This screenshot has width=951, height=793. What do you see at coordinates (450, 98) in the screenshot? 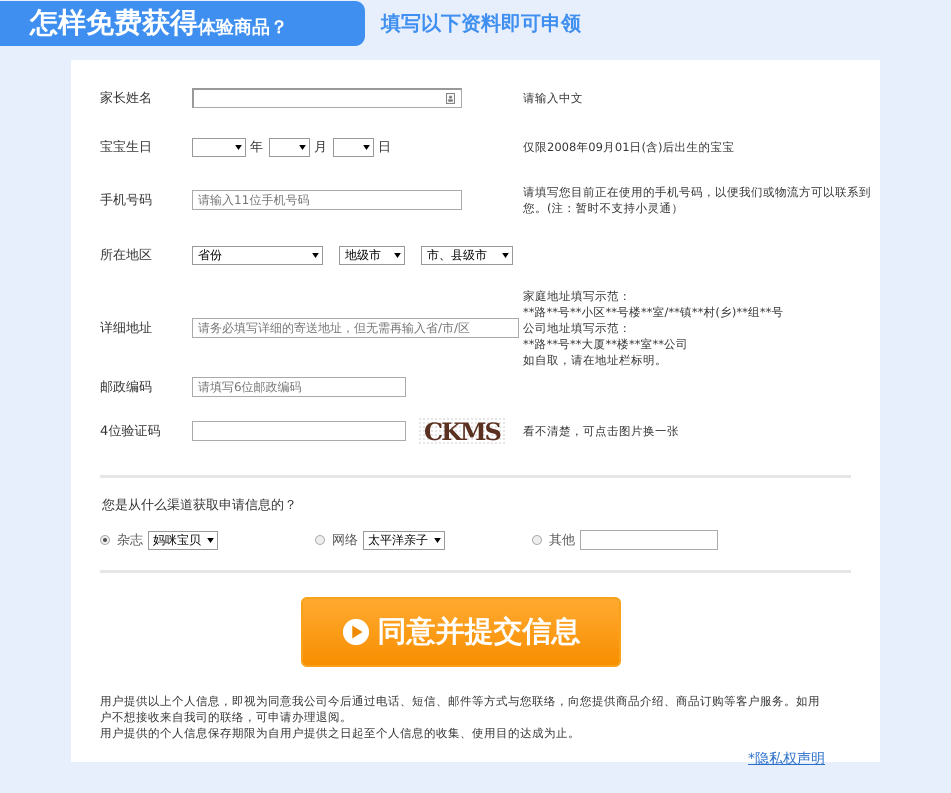
I see `contact-card-icon` at bounding box center [450, 98].